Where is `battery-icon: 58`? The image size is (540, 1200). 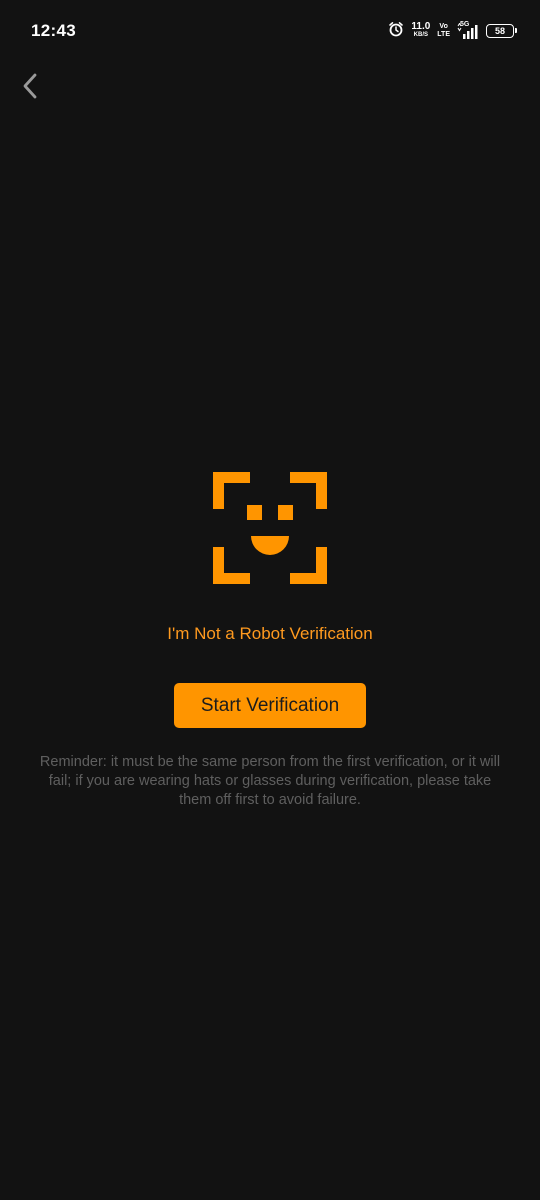
battery-icon: 58 is located at coordinates (501, 31).